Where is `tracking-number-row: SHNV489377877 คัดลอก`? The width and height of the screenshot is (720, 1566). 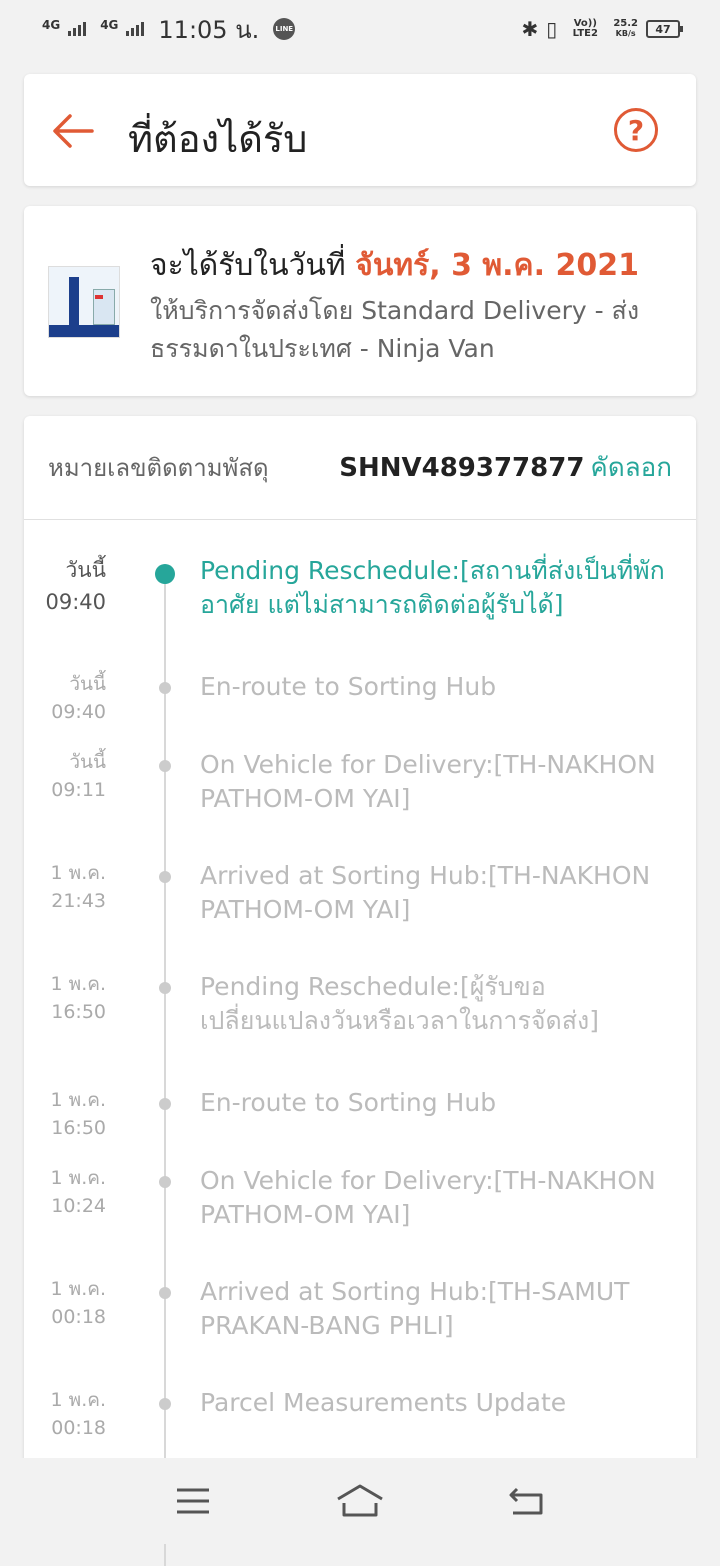
tracking-number-row: SHNV489377877 คัดลอก is located at coordinates (505, 467).